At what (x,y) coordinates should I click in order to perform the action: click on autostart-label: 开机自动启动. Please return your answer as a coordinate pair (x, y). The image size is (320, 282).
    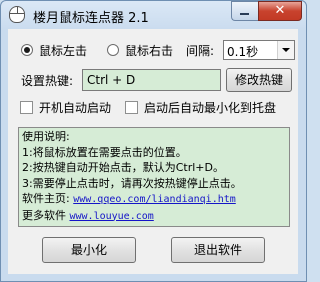
    Looking at the image, I should click on (75, 107).